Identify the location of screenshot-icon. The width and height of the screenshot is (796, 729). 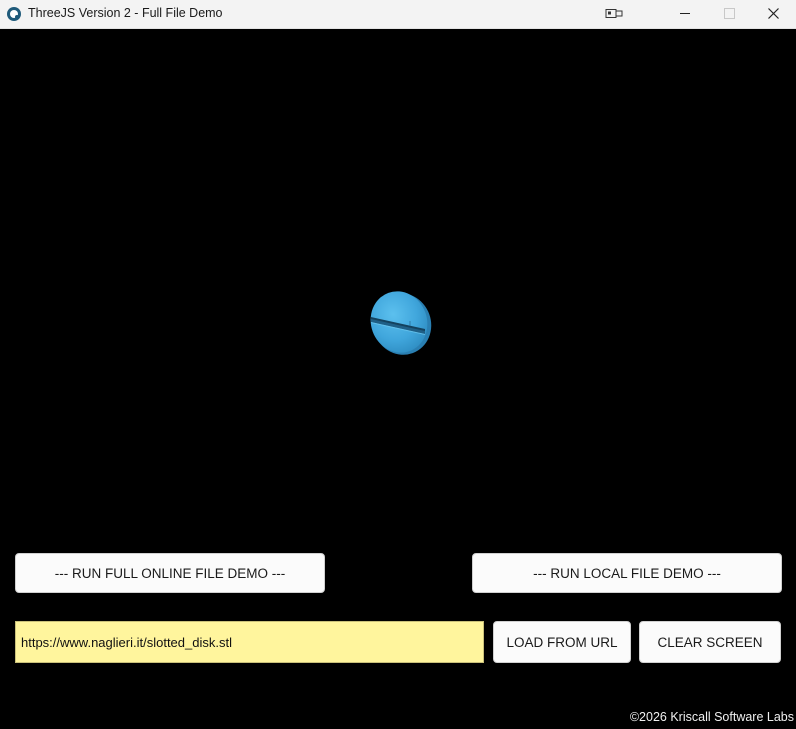
(615, 14).